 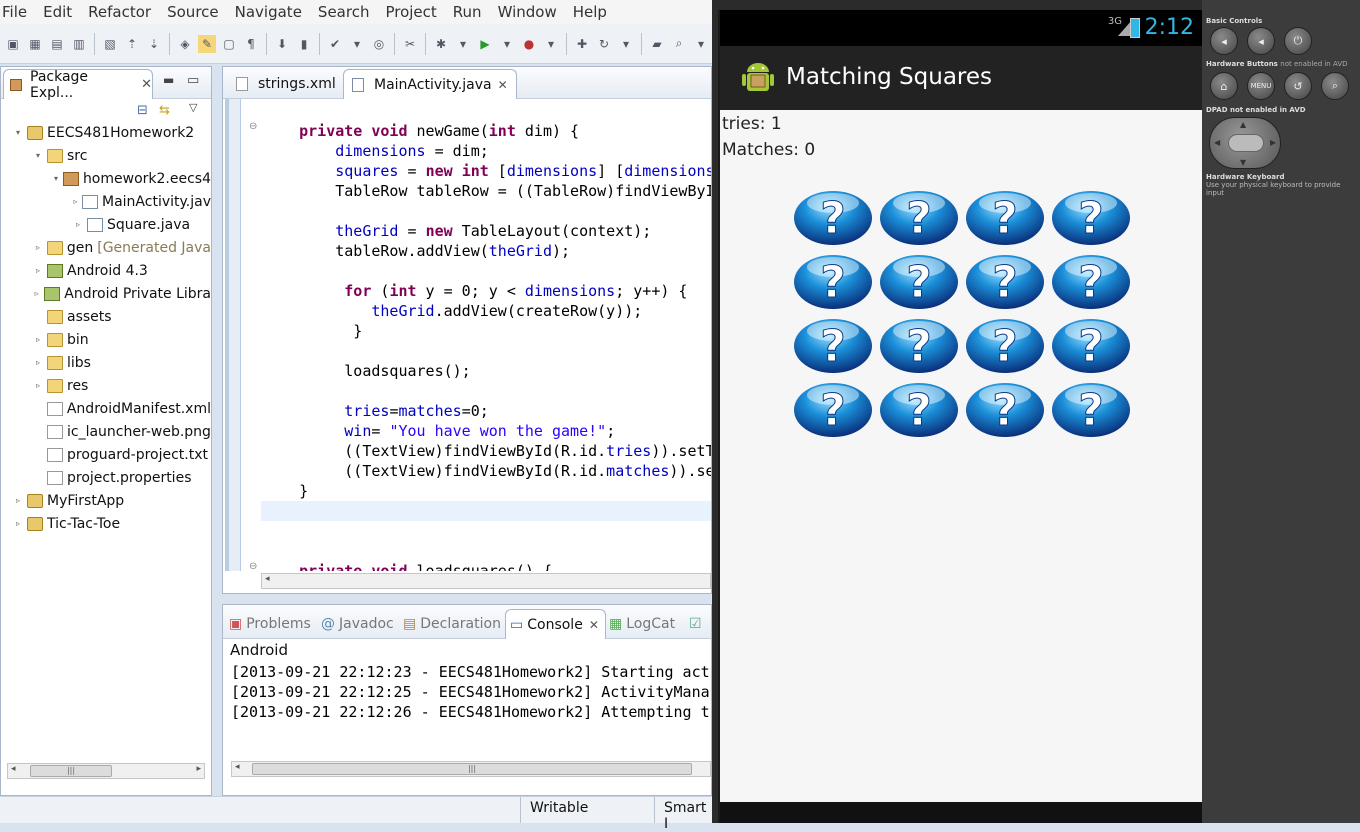 What do you see at coordinates (452, 624) in the screenshot?
I see `tab-declaration: ▤ Declaration` at bounding box center [452, 624].